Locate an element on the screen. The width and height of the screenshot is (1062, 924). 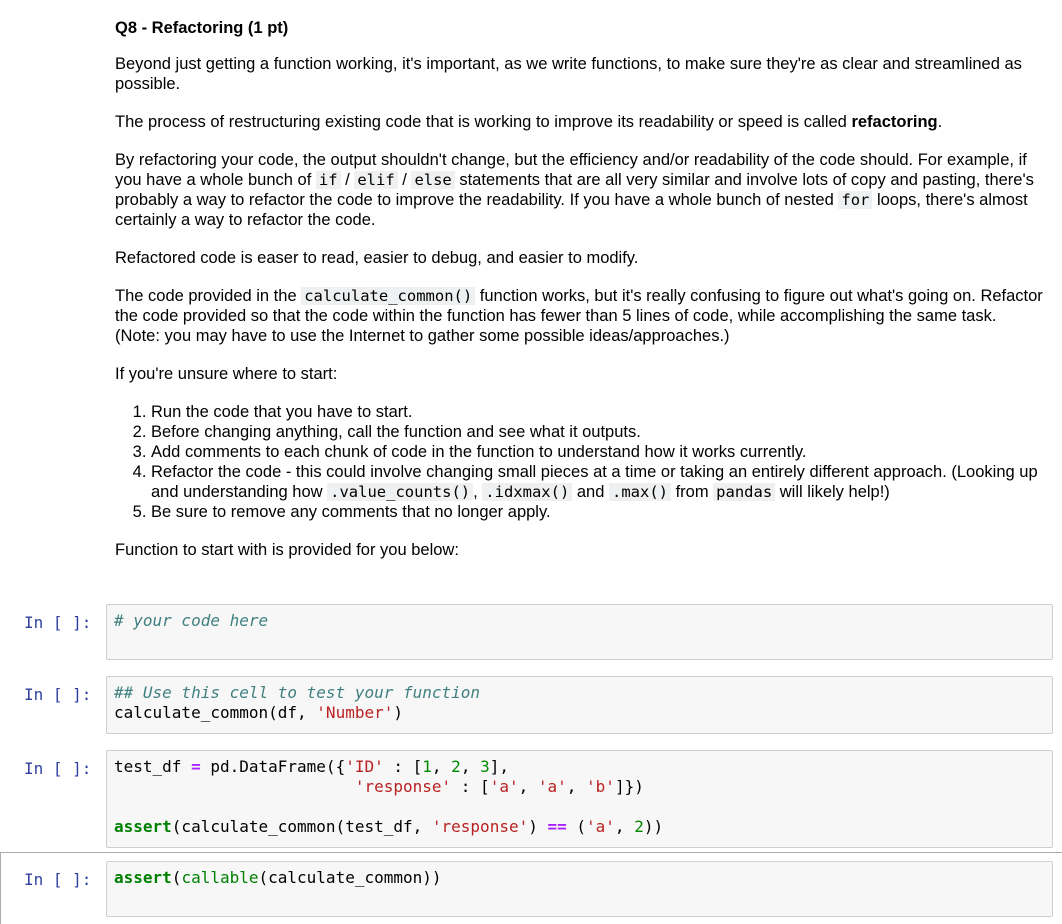
code-text: (calculate_common)) is located at coordinates (350, 877).